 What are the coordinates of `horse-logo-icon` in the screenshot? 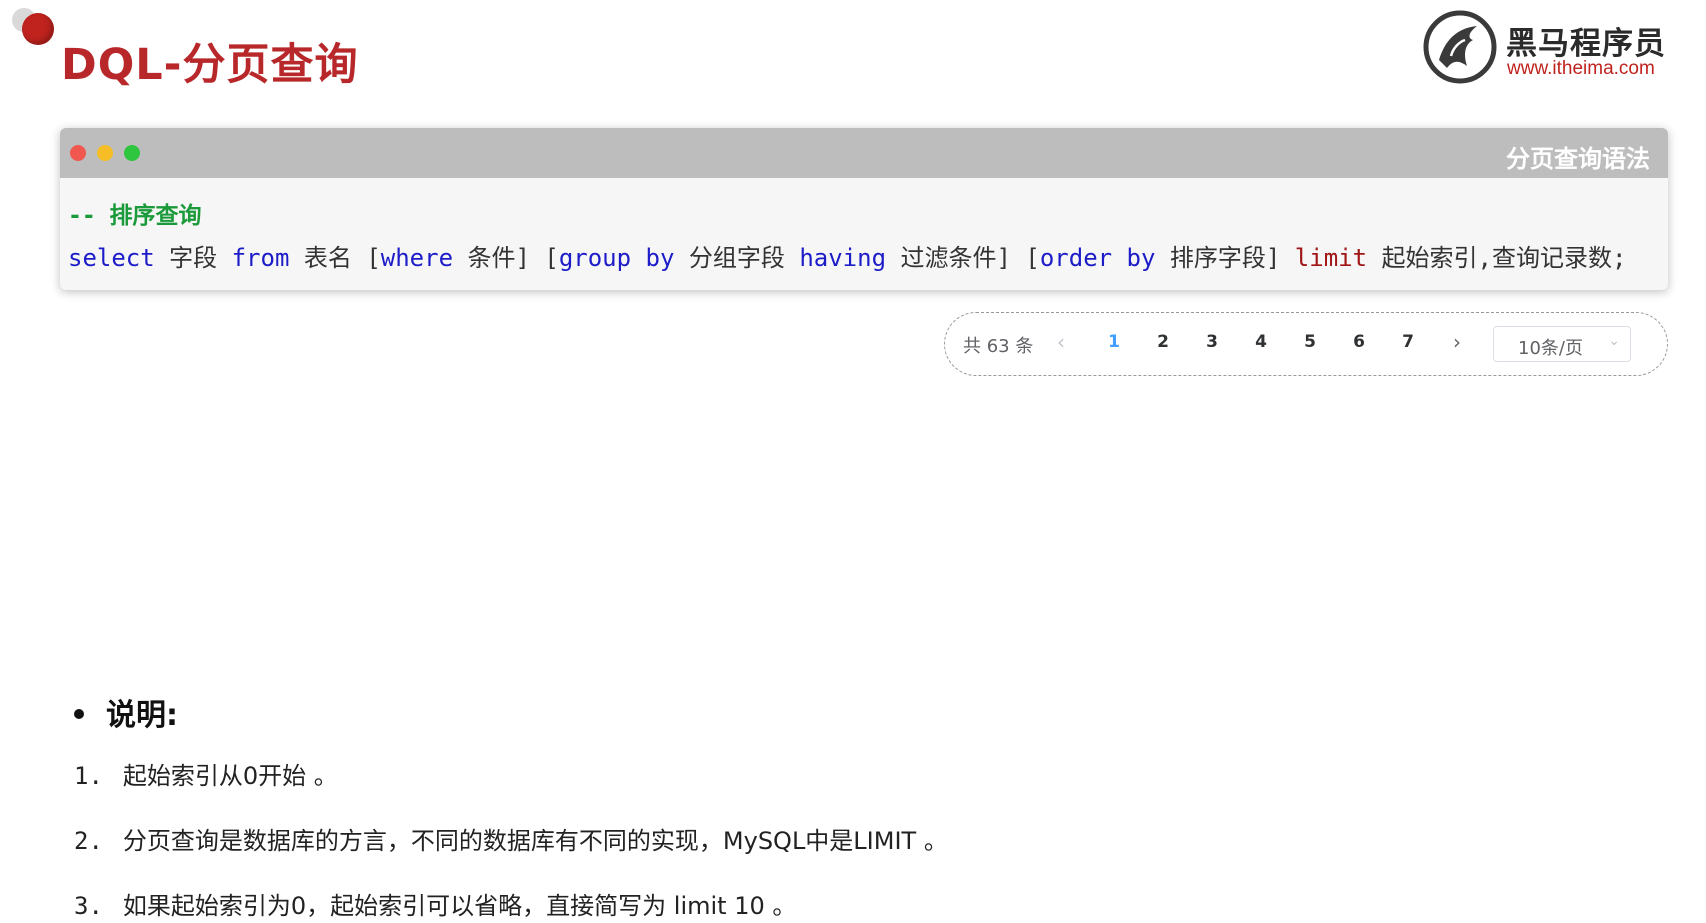 It's located at (1460, 47).